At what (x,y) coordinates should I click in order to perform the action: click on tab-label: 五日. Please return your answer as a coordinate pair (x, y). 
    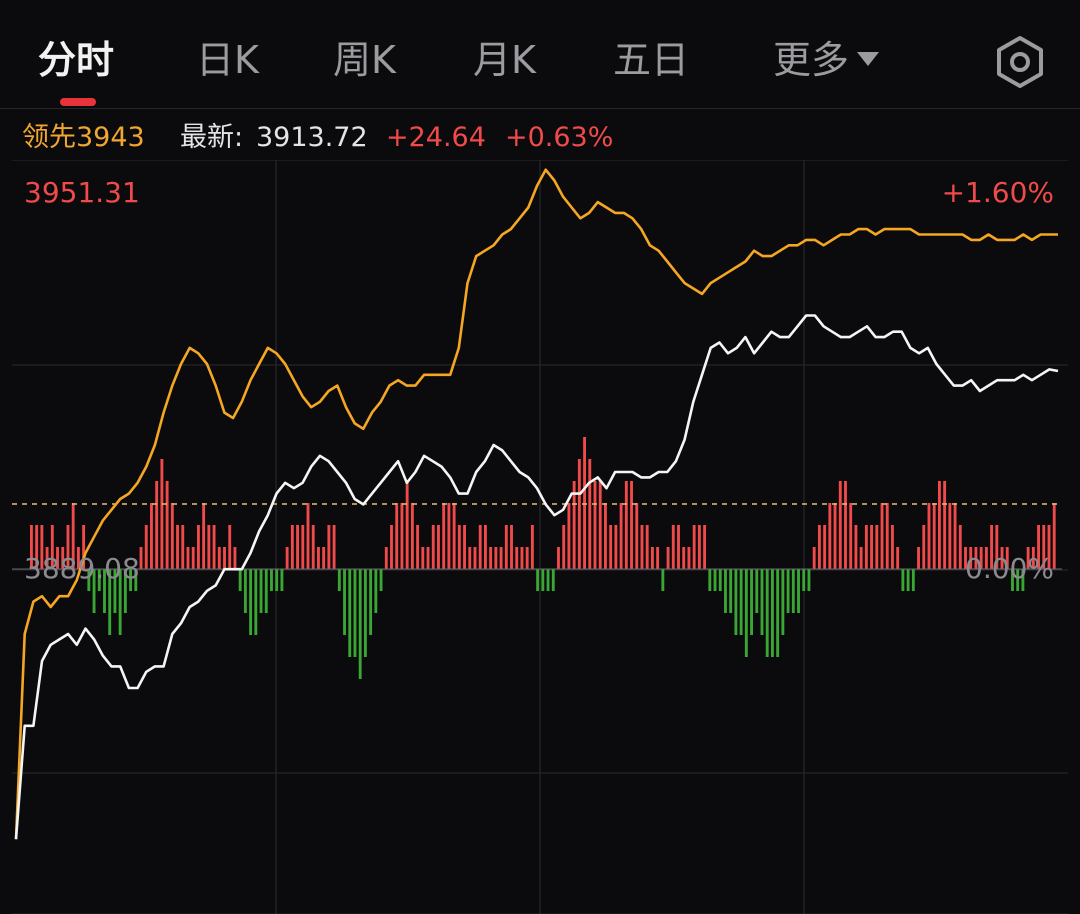
    Looking at the image, I should click on (651, 60).